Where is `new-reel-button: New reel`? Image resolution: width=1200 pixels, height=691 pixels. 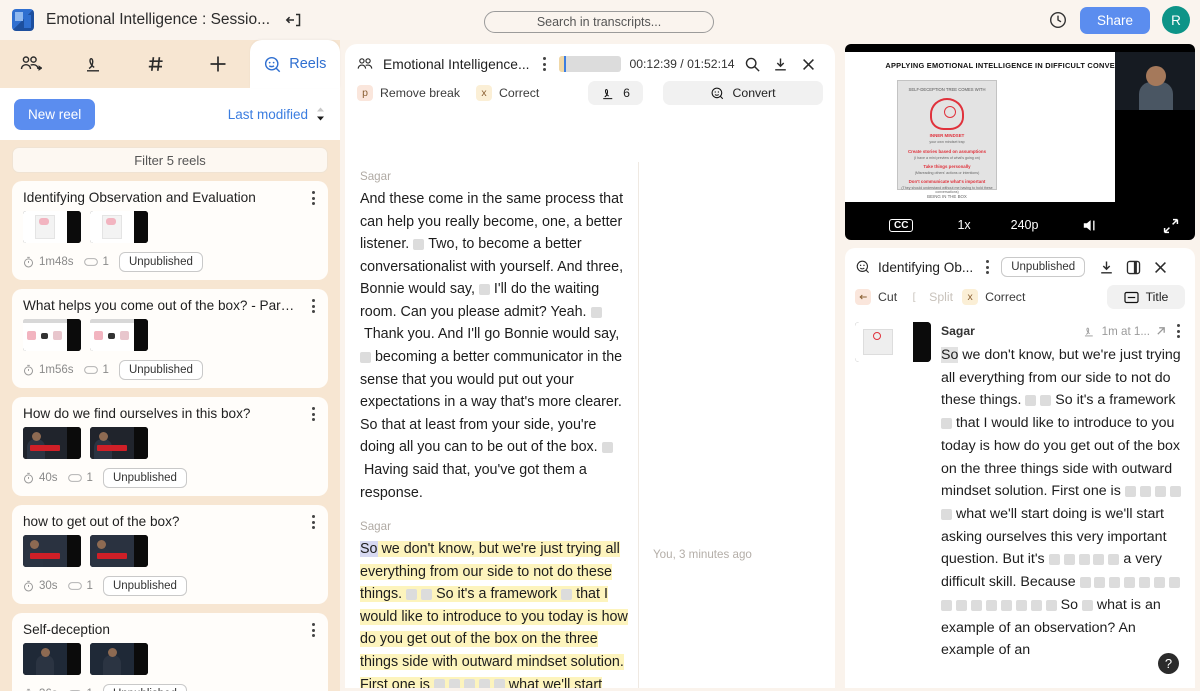 new-reel-button: New reel is located at coordinates (55, 114).